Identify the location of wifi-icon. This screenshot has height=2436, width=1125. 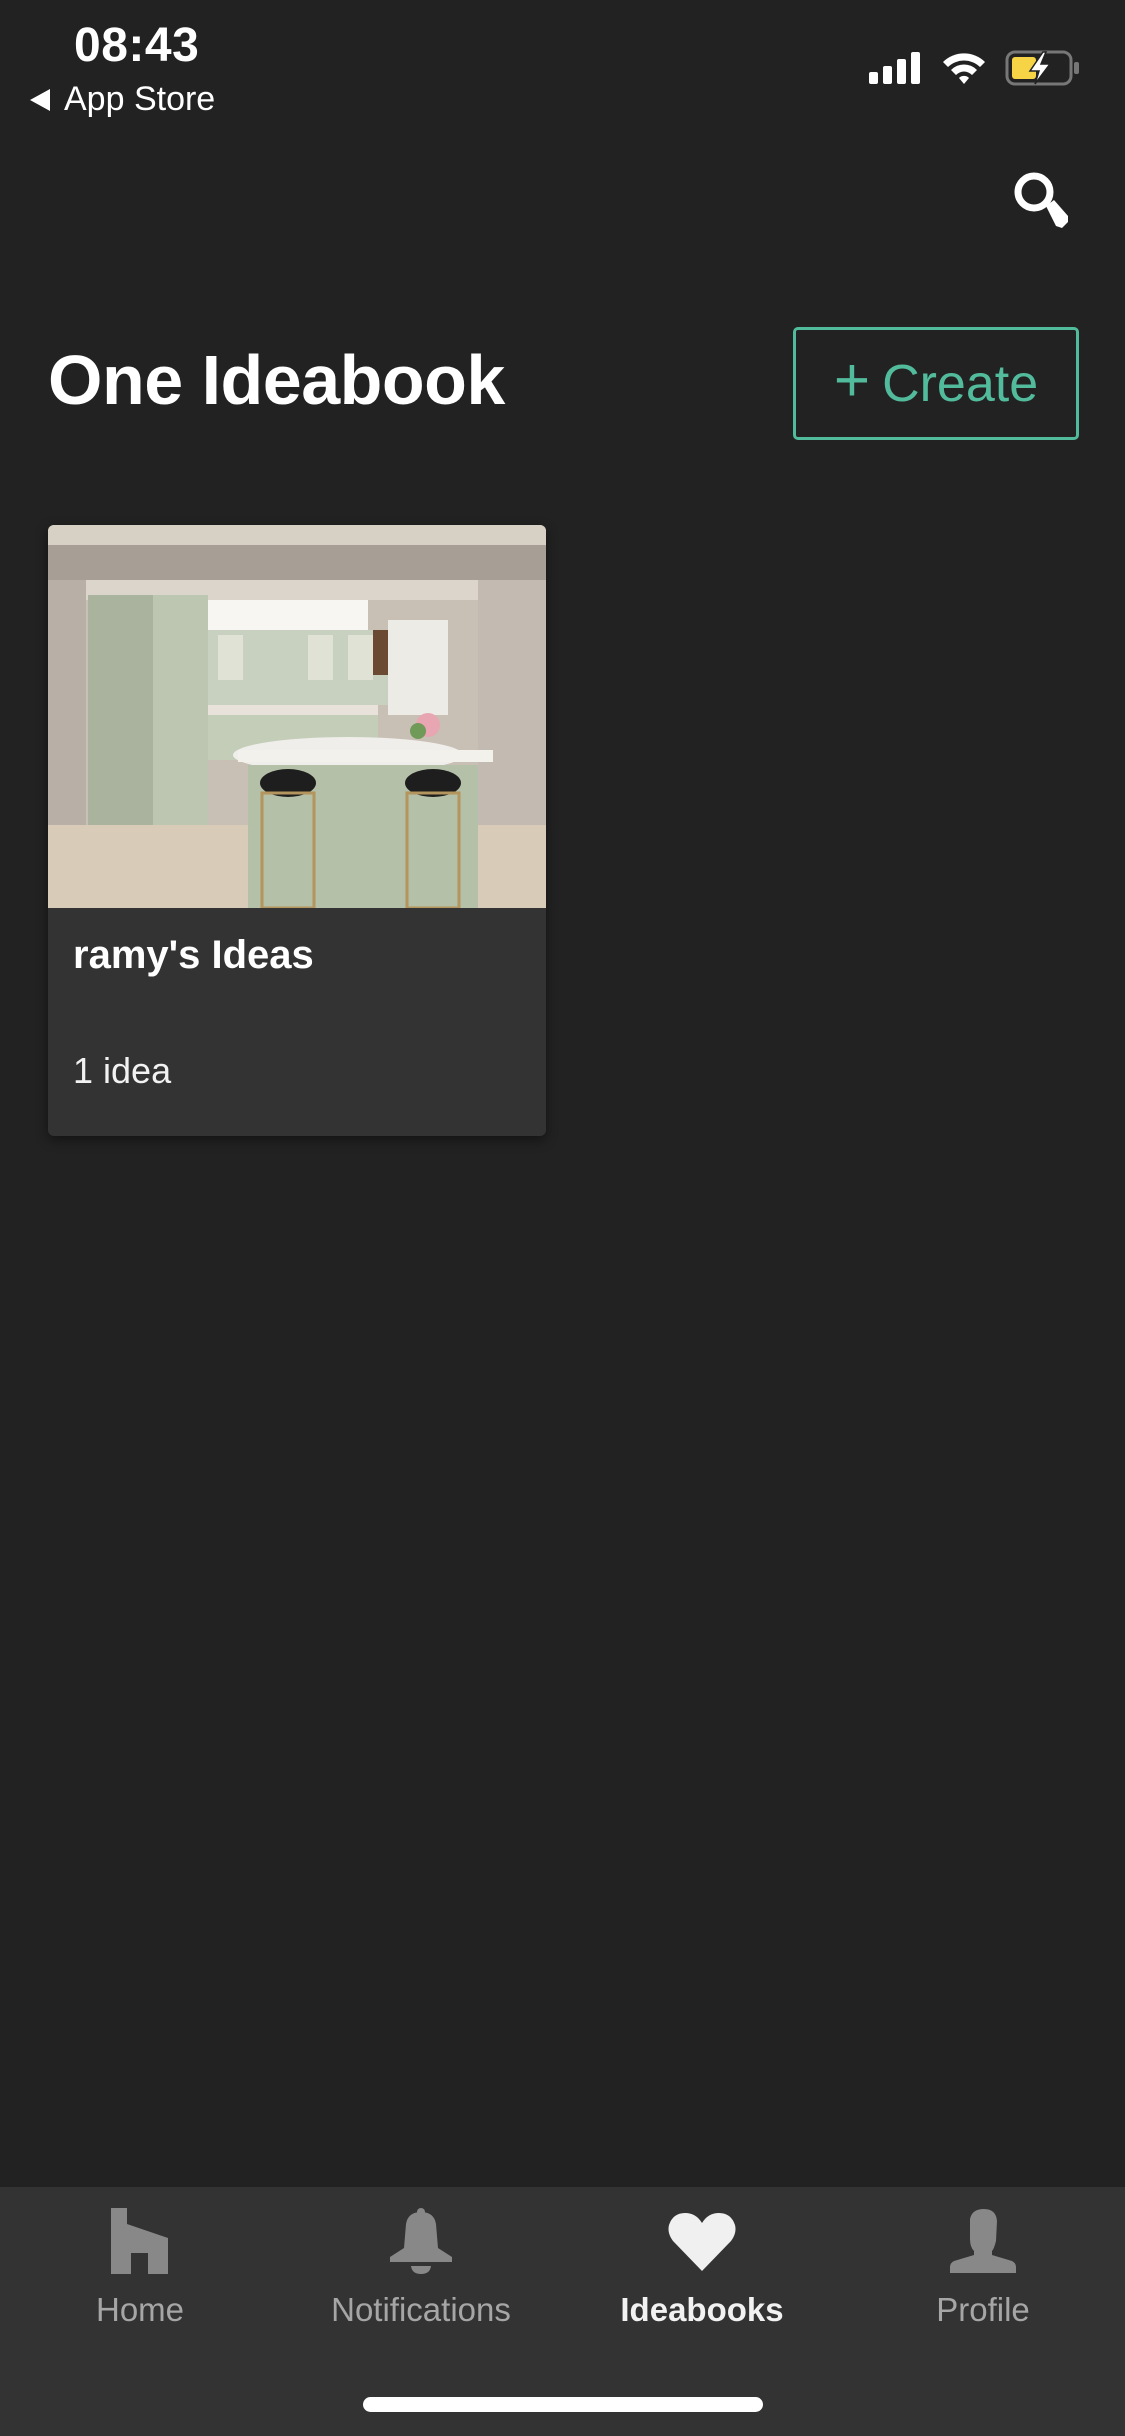
(964, 68).